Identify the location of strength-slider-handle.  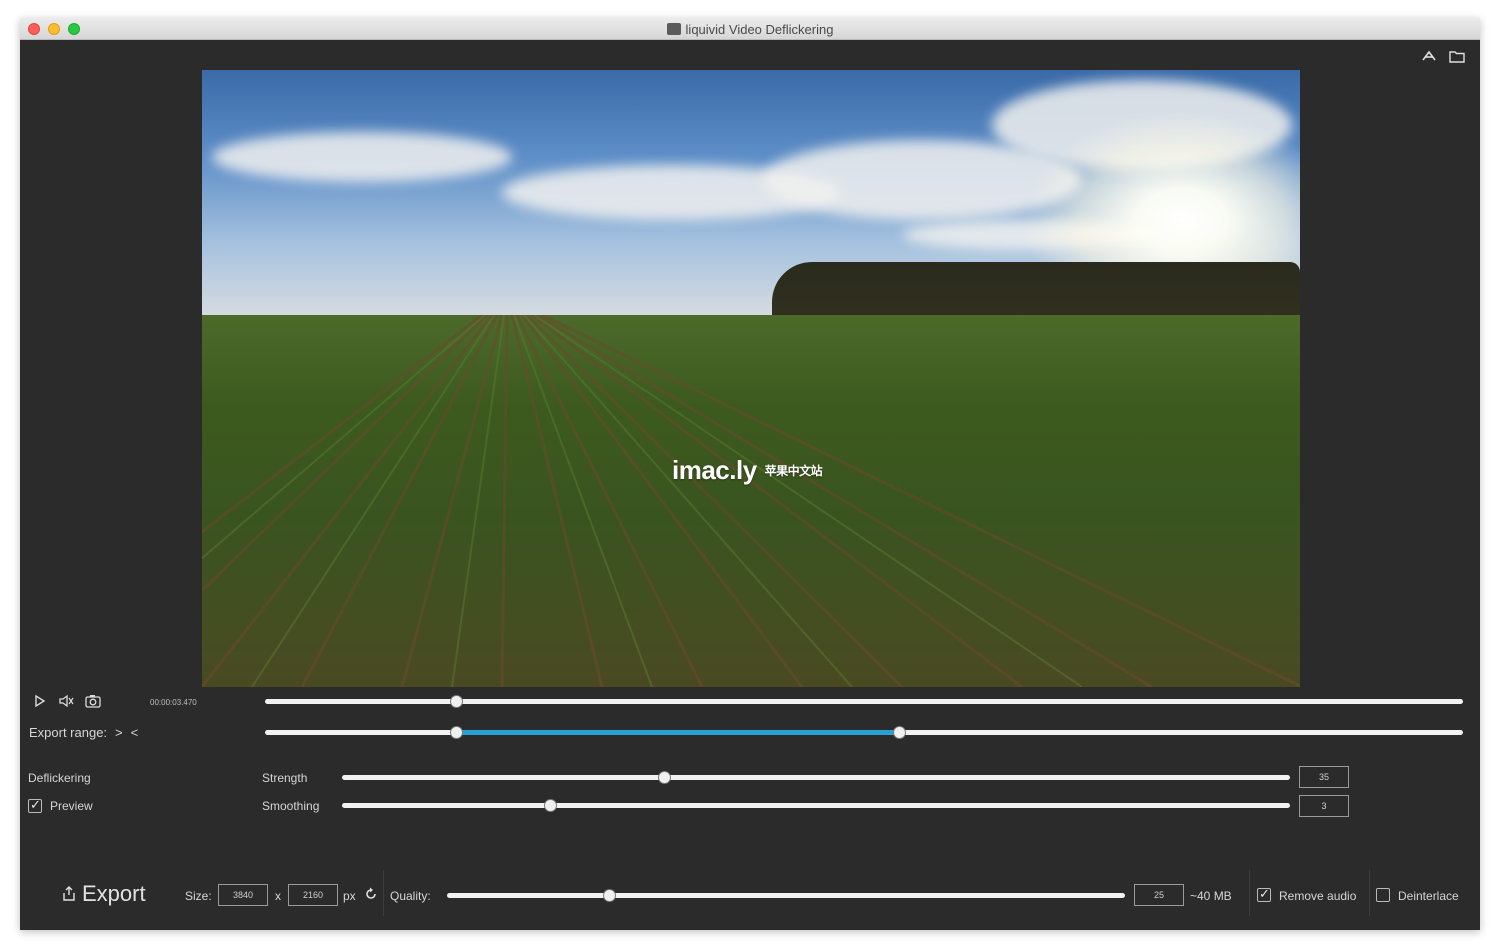
(664, 777).